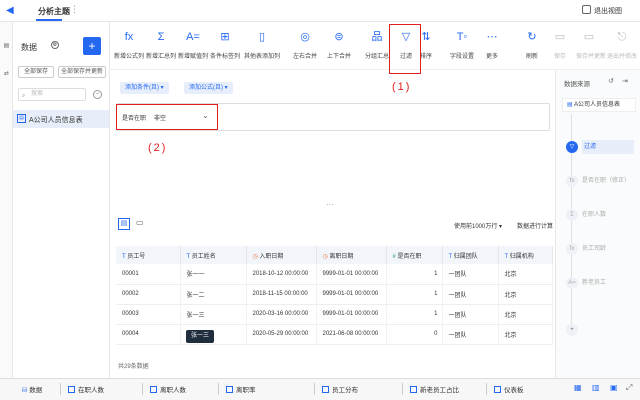 This screenshot has width=640, height=400. What do you see at coordinates (377, 48) in the screenshot?
I see `group-summary-button: 品分组汇总` at bounding box center [377, 48].